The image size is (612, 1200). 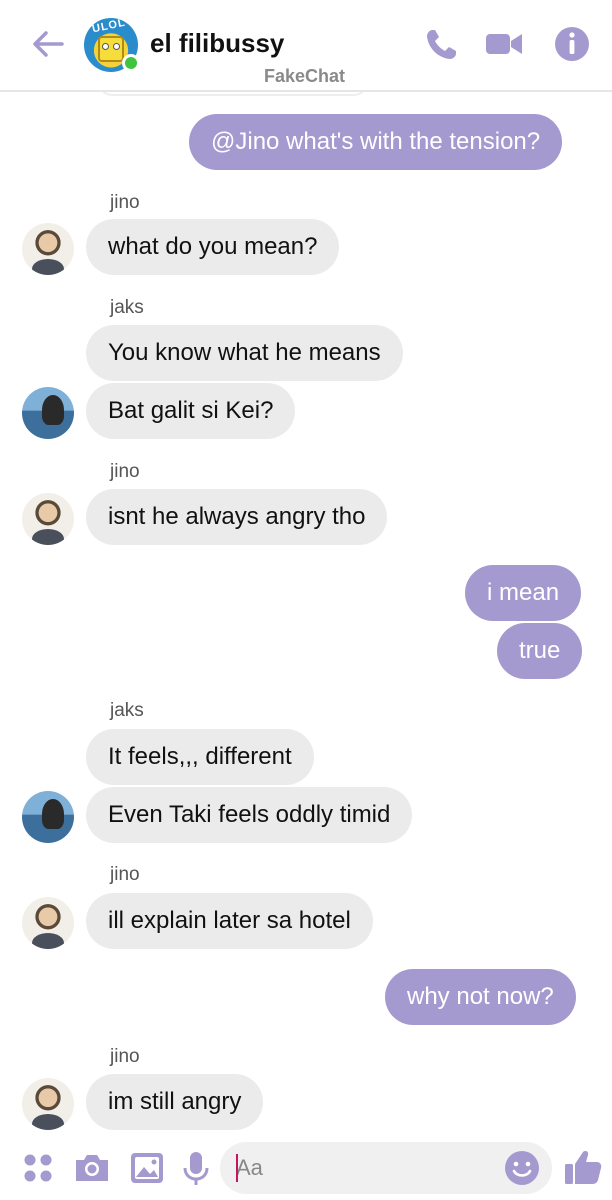 What do you see at coordinates (306, 1168) in the screenshot?
I see `message-composer` at bounding box center [306, 1168].